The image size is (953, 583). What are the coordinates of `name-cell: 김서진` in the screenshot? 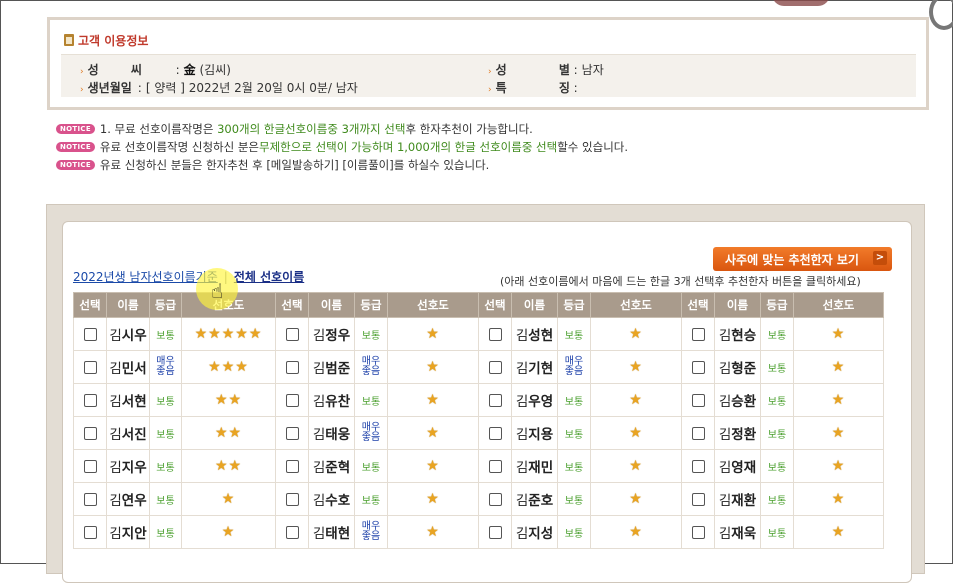 It's located at (128, 433).